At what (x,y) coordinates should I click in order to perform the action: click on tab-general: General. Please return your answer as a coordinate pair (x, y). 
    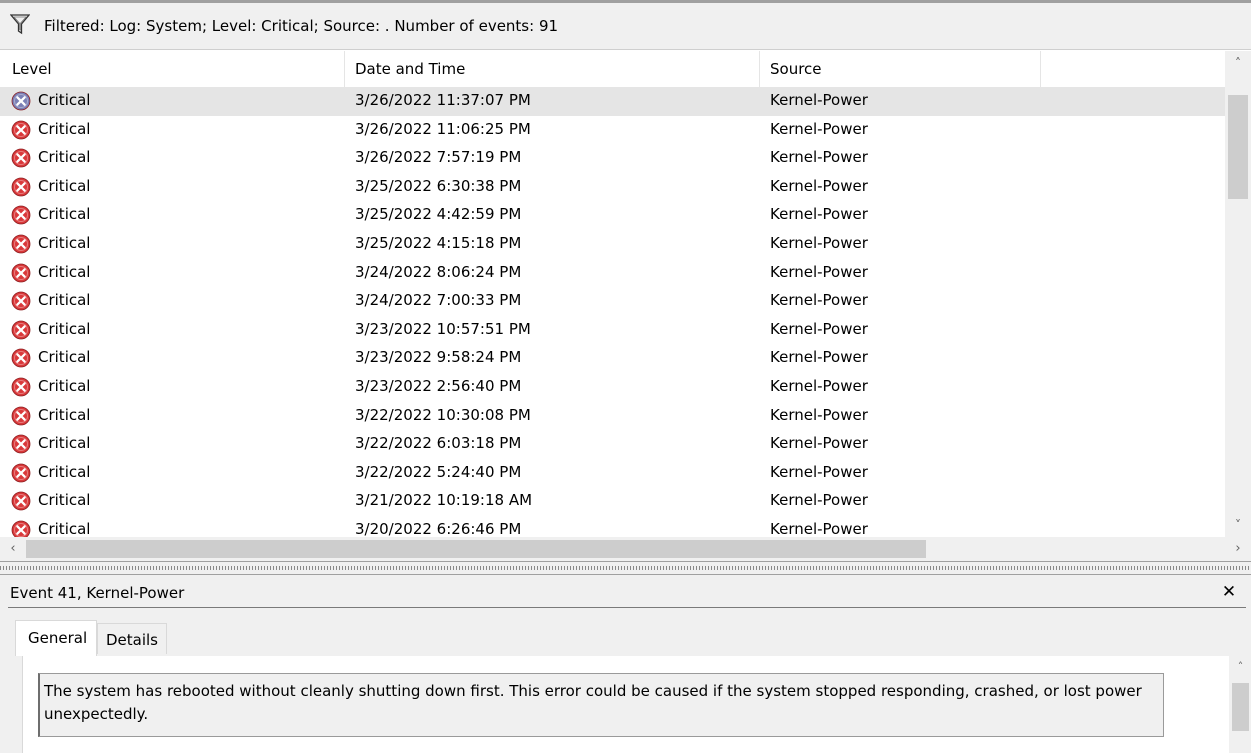
    Looking at the image, I should click on (56, 638).